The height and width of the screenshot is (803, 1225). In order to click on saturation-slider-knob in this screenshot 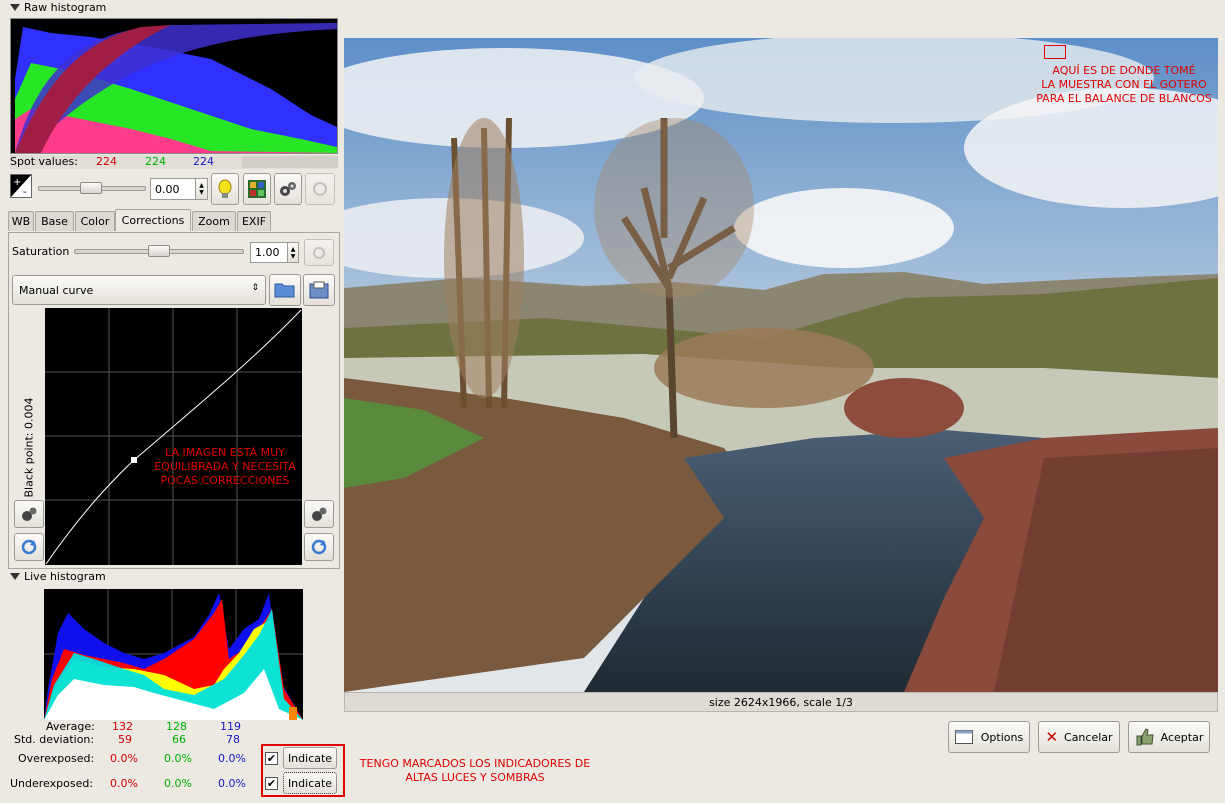, I will do `click(159, 251)`.